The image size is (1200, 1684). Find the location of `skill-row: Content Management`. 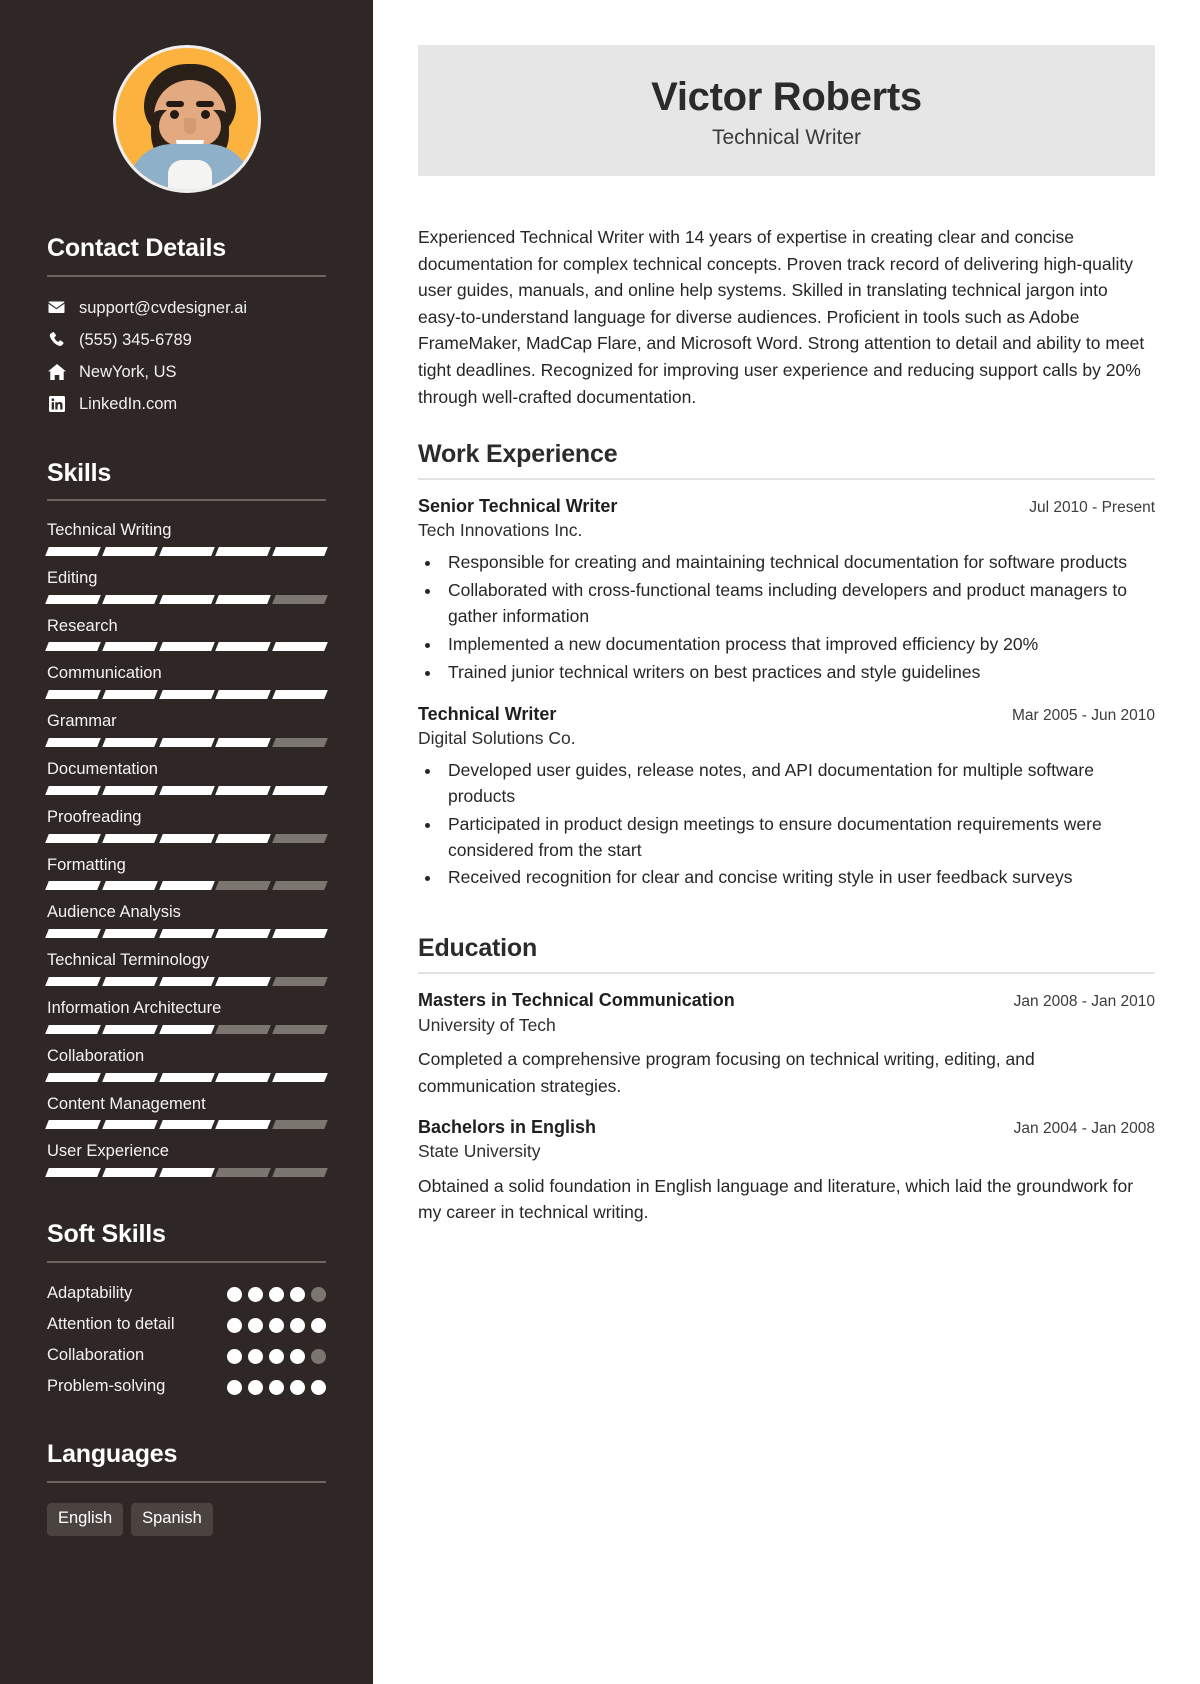

skill-row: Content Management is located at coordinates (186, 1112).